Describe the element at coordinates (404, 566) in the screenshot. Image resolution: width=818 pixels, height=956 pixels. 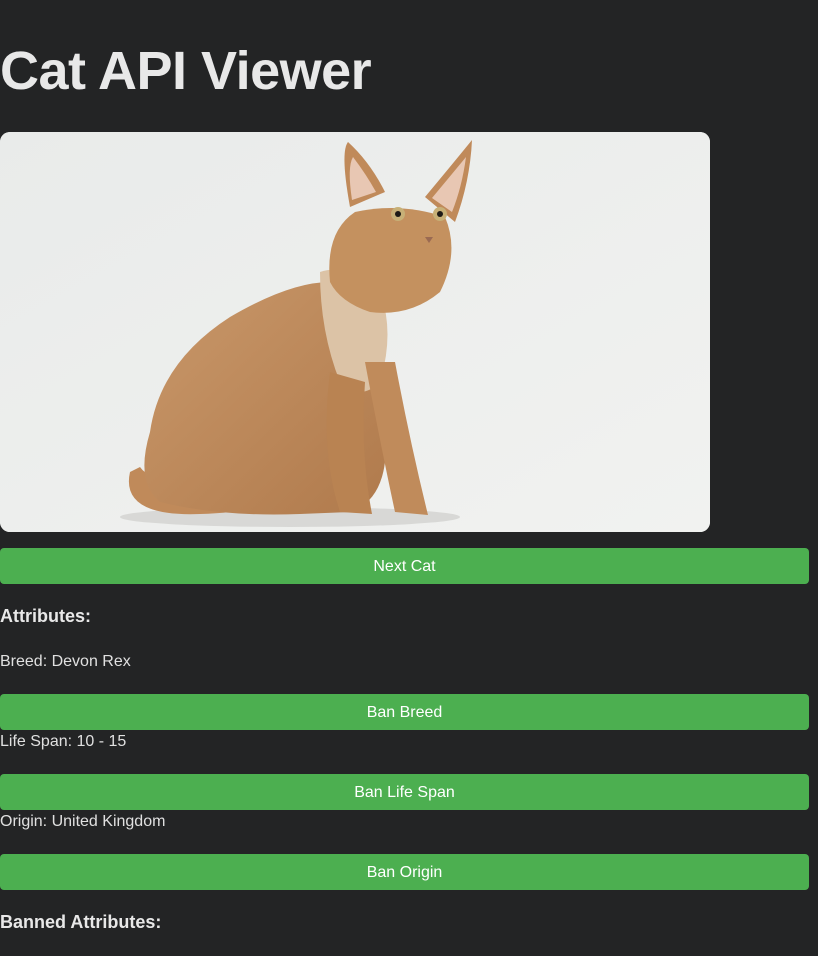
I see `next-cat-button: Next Cat` at that location.